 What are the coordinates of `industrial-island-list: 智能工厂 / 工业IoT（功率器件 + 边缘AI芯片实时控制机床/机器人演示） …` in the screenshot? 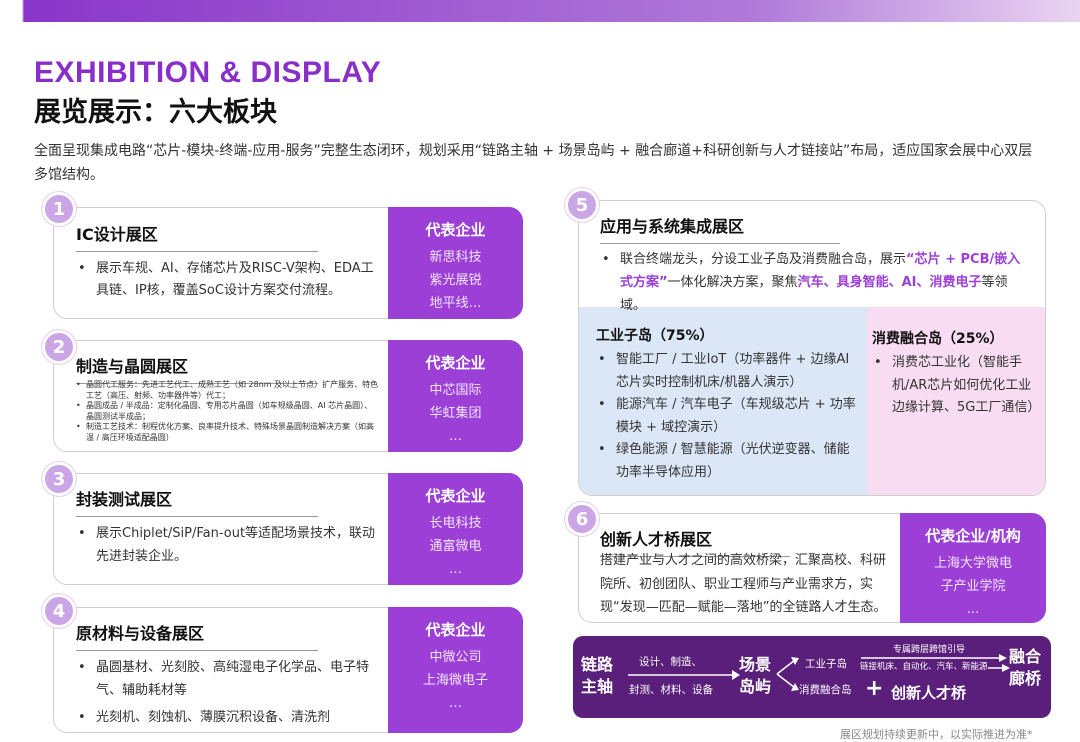 It's located at (726, 416).